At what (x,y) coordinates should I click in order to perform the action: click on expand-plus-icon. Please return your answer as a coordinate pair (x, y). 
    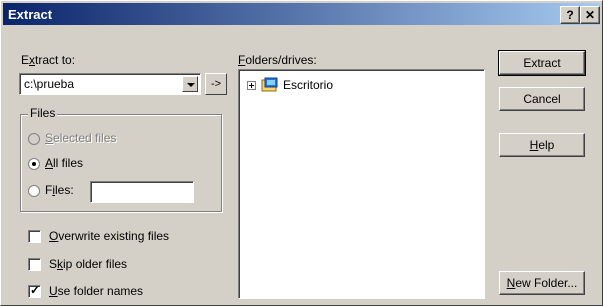
    Looking at the image, I should click on (251, 85).